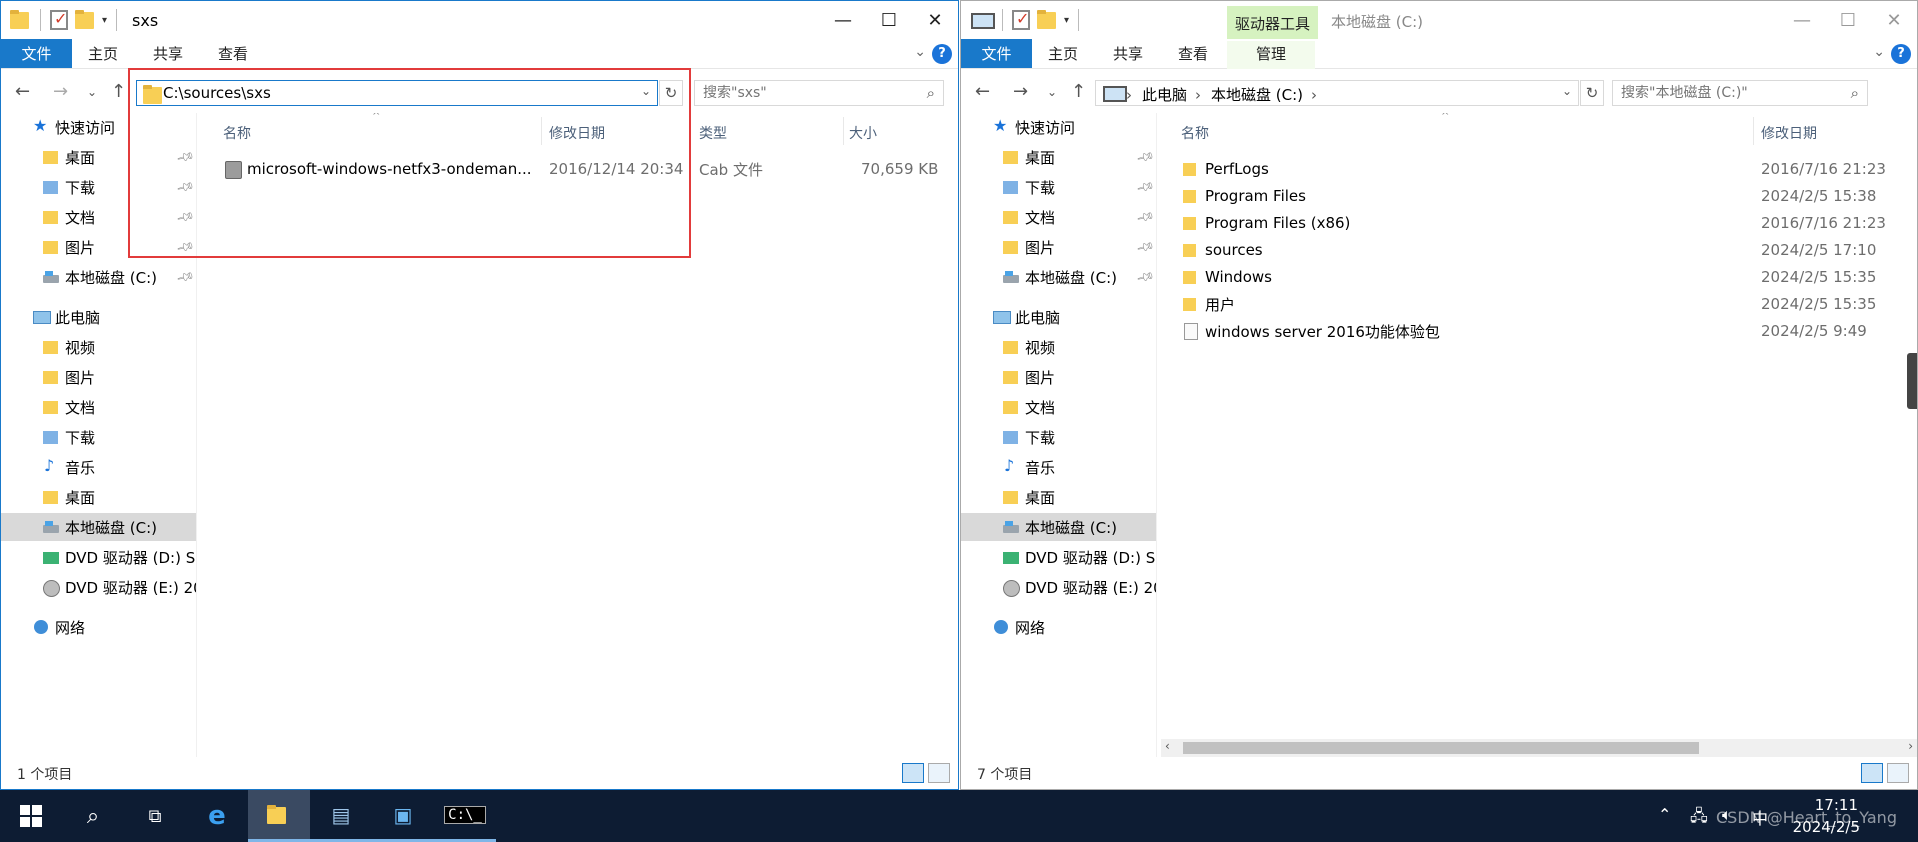 The height and width of the screenshot is (842, 1918). I want to click on file-row: Program Files 2024/2/5 15:38, so click(1550, 196).